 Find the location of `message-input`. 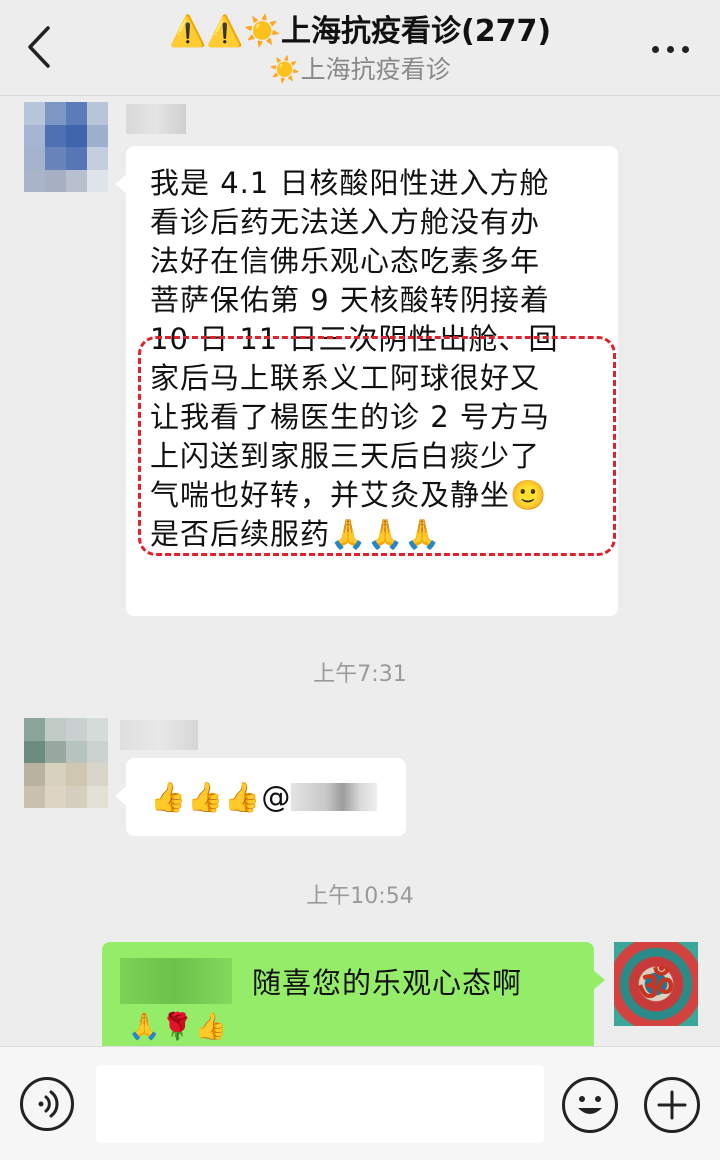

message-input is located at coordinates (320, 1104).